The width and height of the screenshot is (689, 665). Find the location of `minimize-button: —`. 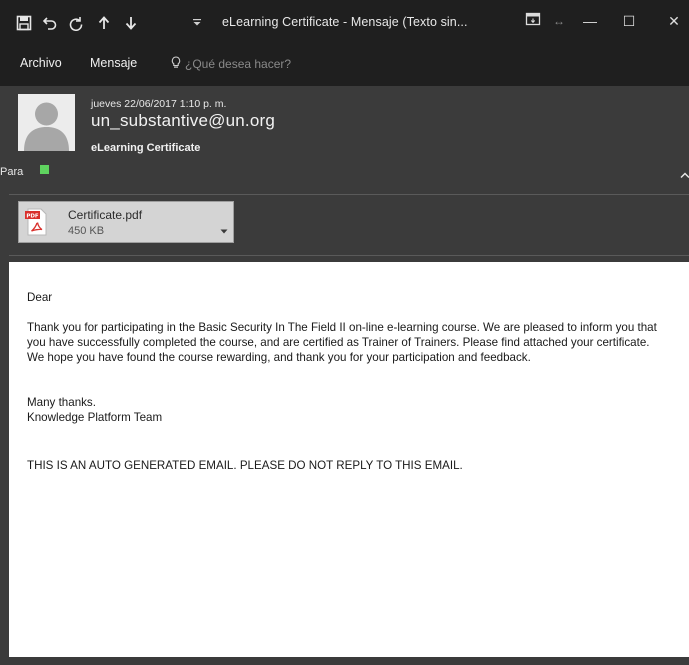

minimize-button: — is located at coordinates (590, 21).